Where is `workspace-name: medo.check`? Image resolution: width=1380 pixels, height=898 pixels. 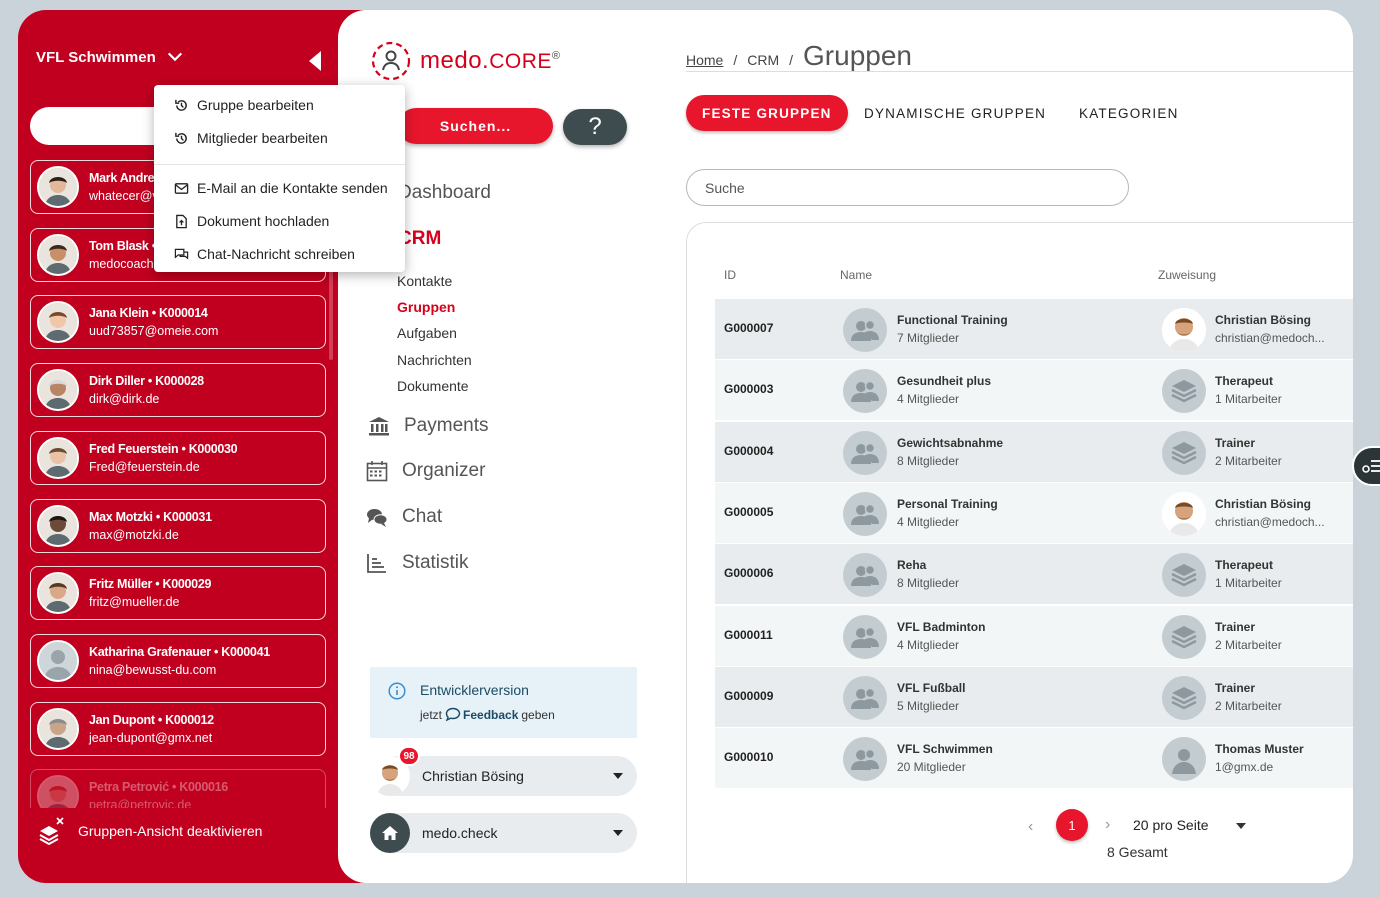 workspace-name: medo.check is located at coordinates (460, 833).